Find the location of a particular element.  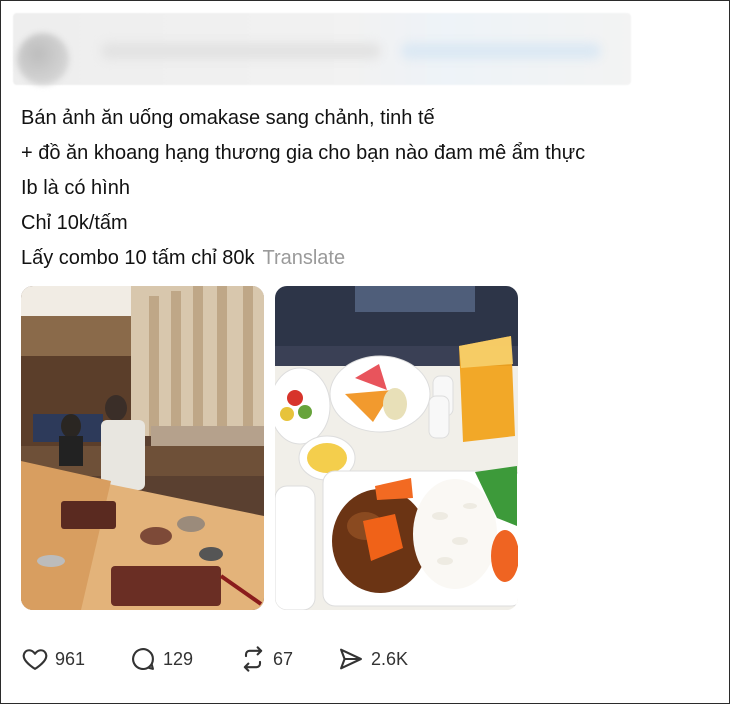

author-handle-blurred is located at coordinates (501, 51).